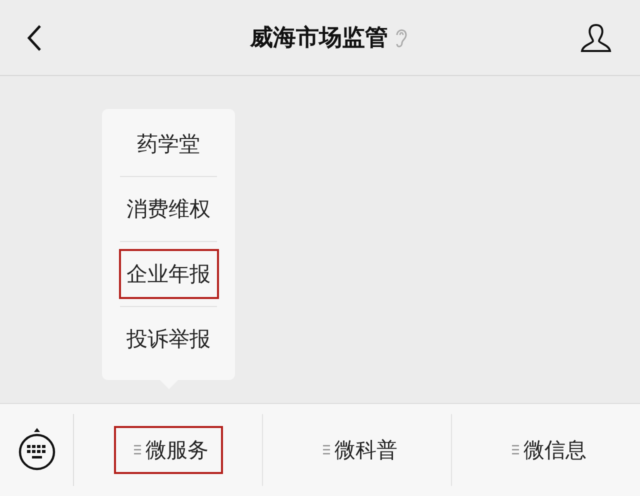 The height and width of the screenshot is (496, 640). Describe the element at coordinates (168, 450) in the screenshot. I see `menu-tab: 微服务` at that location.